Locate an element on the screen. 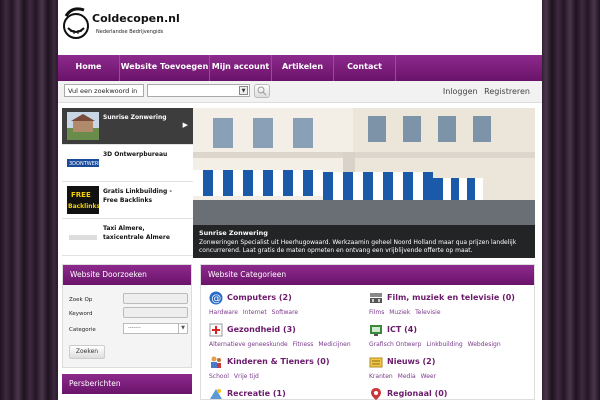 The width and height of the screenshot is (600, 400). press-box: Persberichten is located at coordinates (127, 387).